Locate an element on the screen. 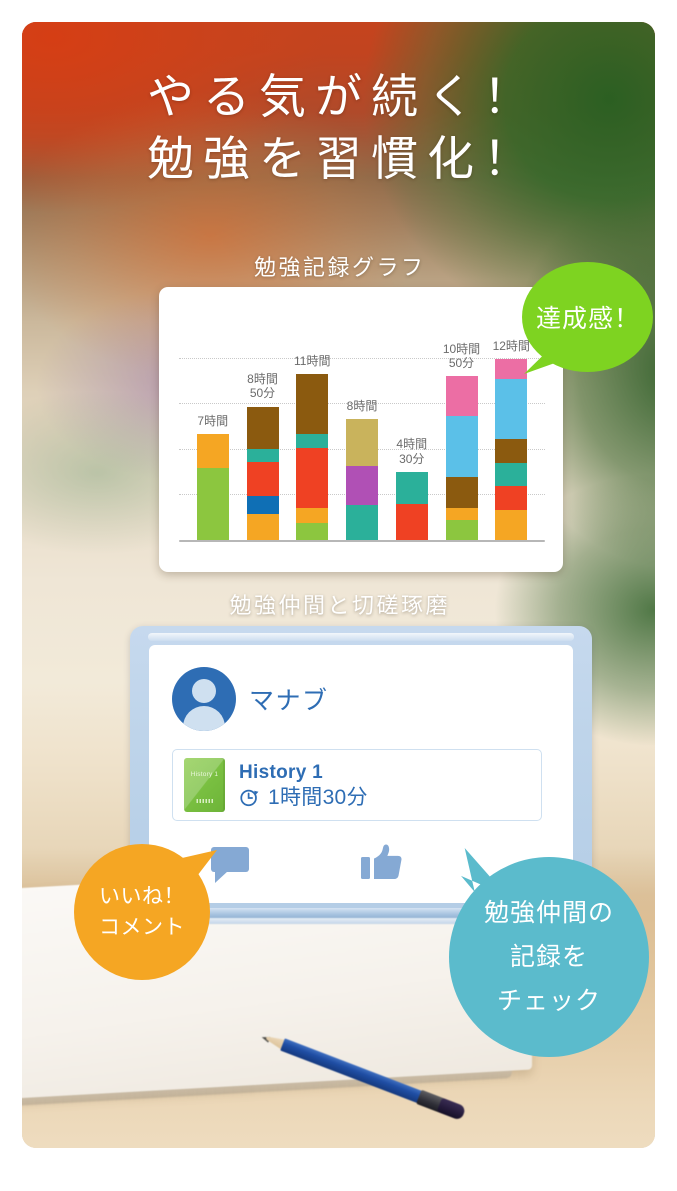  check-friends-line-3: チェック is located at coordinates (548, 1001).